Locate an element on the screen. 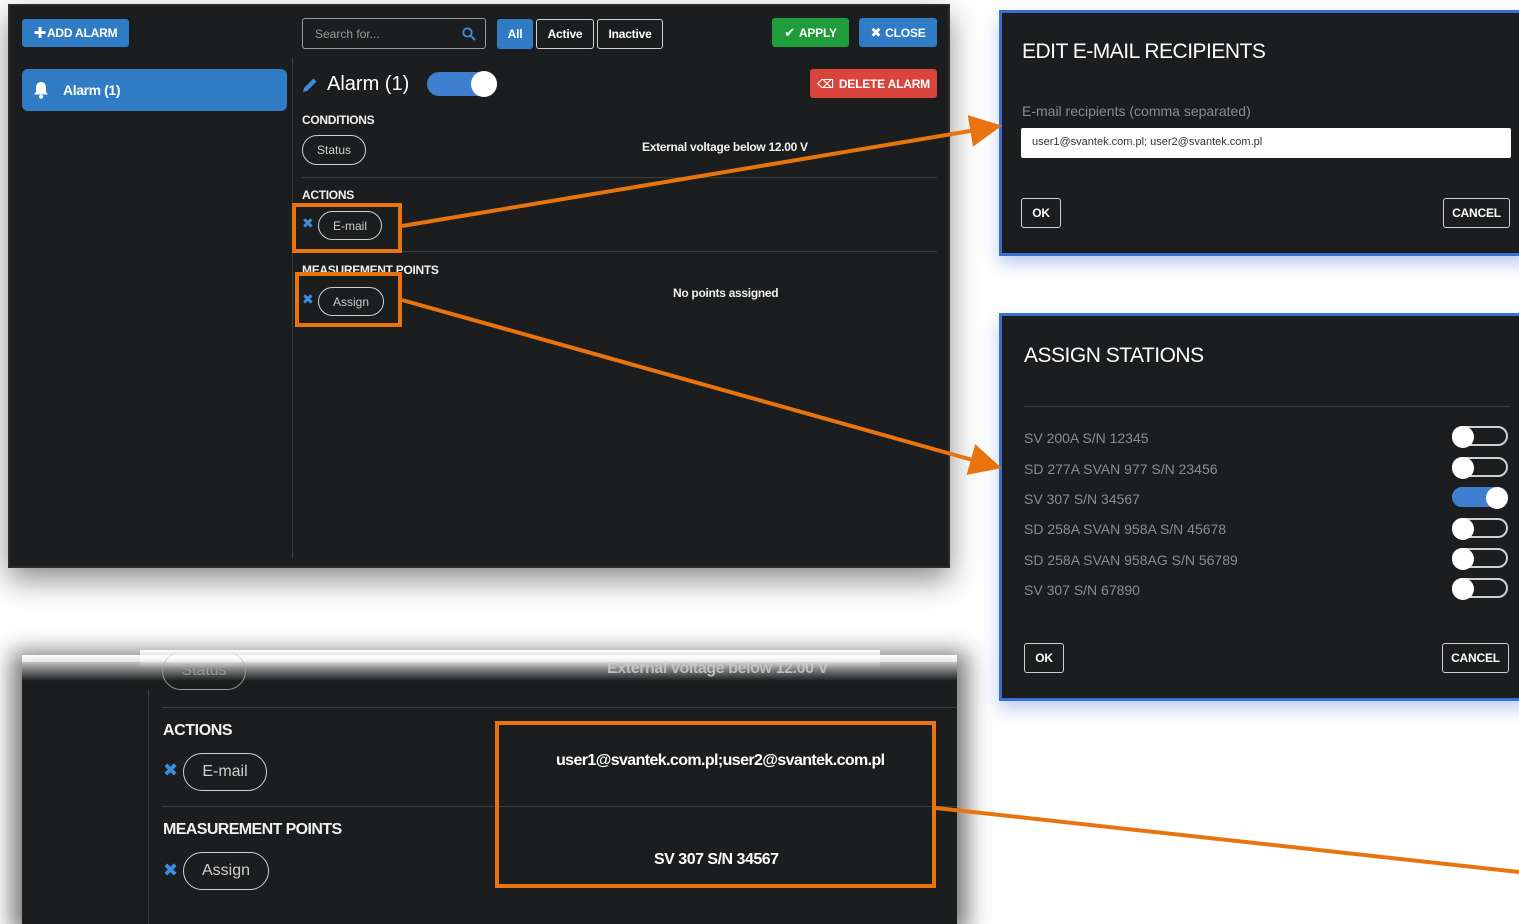 This screenshot has height=924, width=1519. arrow-result is located at coordinates (1227, 840).